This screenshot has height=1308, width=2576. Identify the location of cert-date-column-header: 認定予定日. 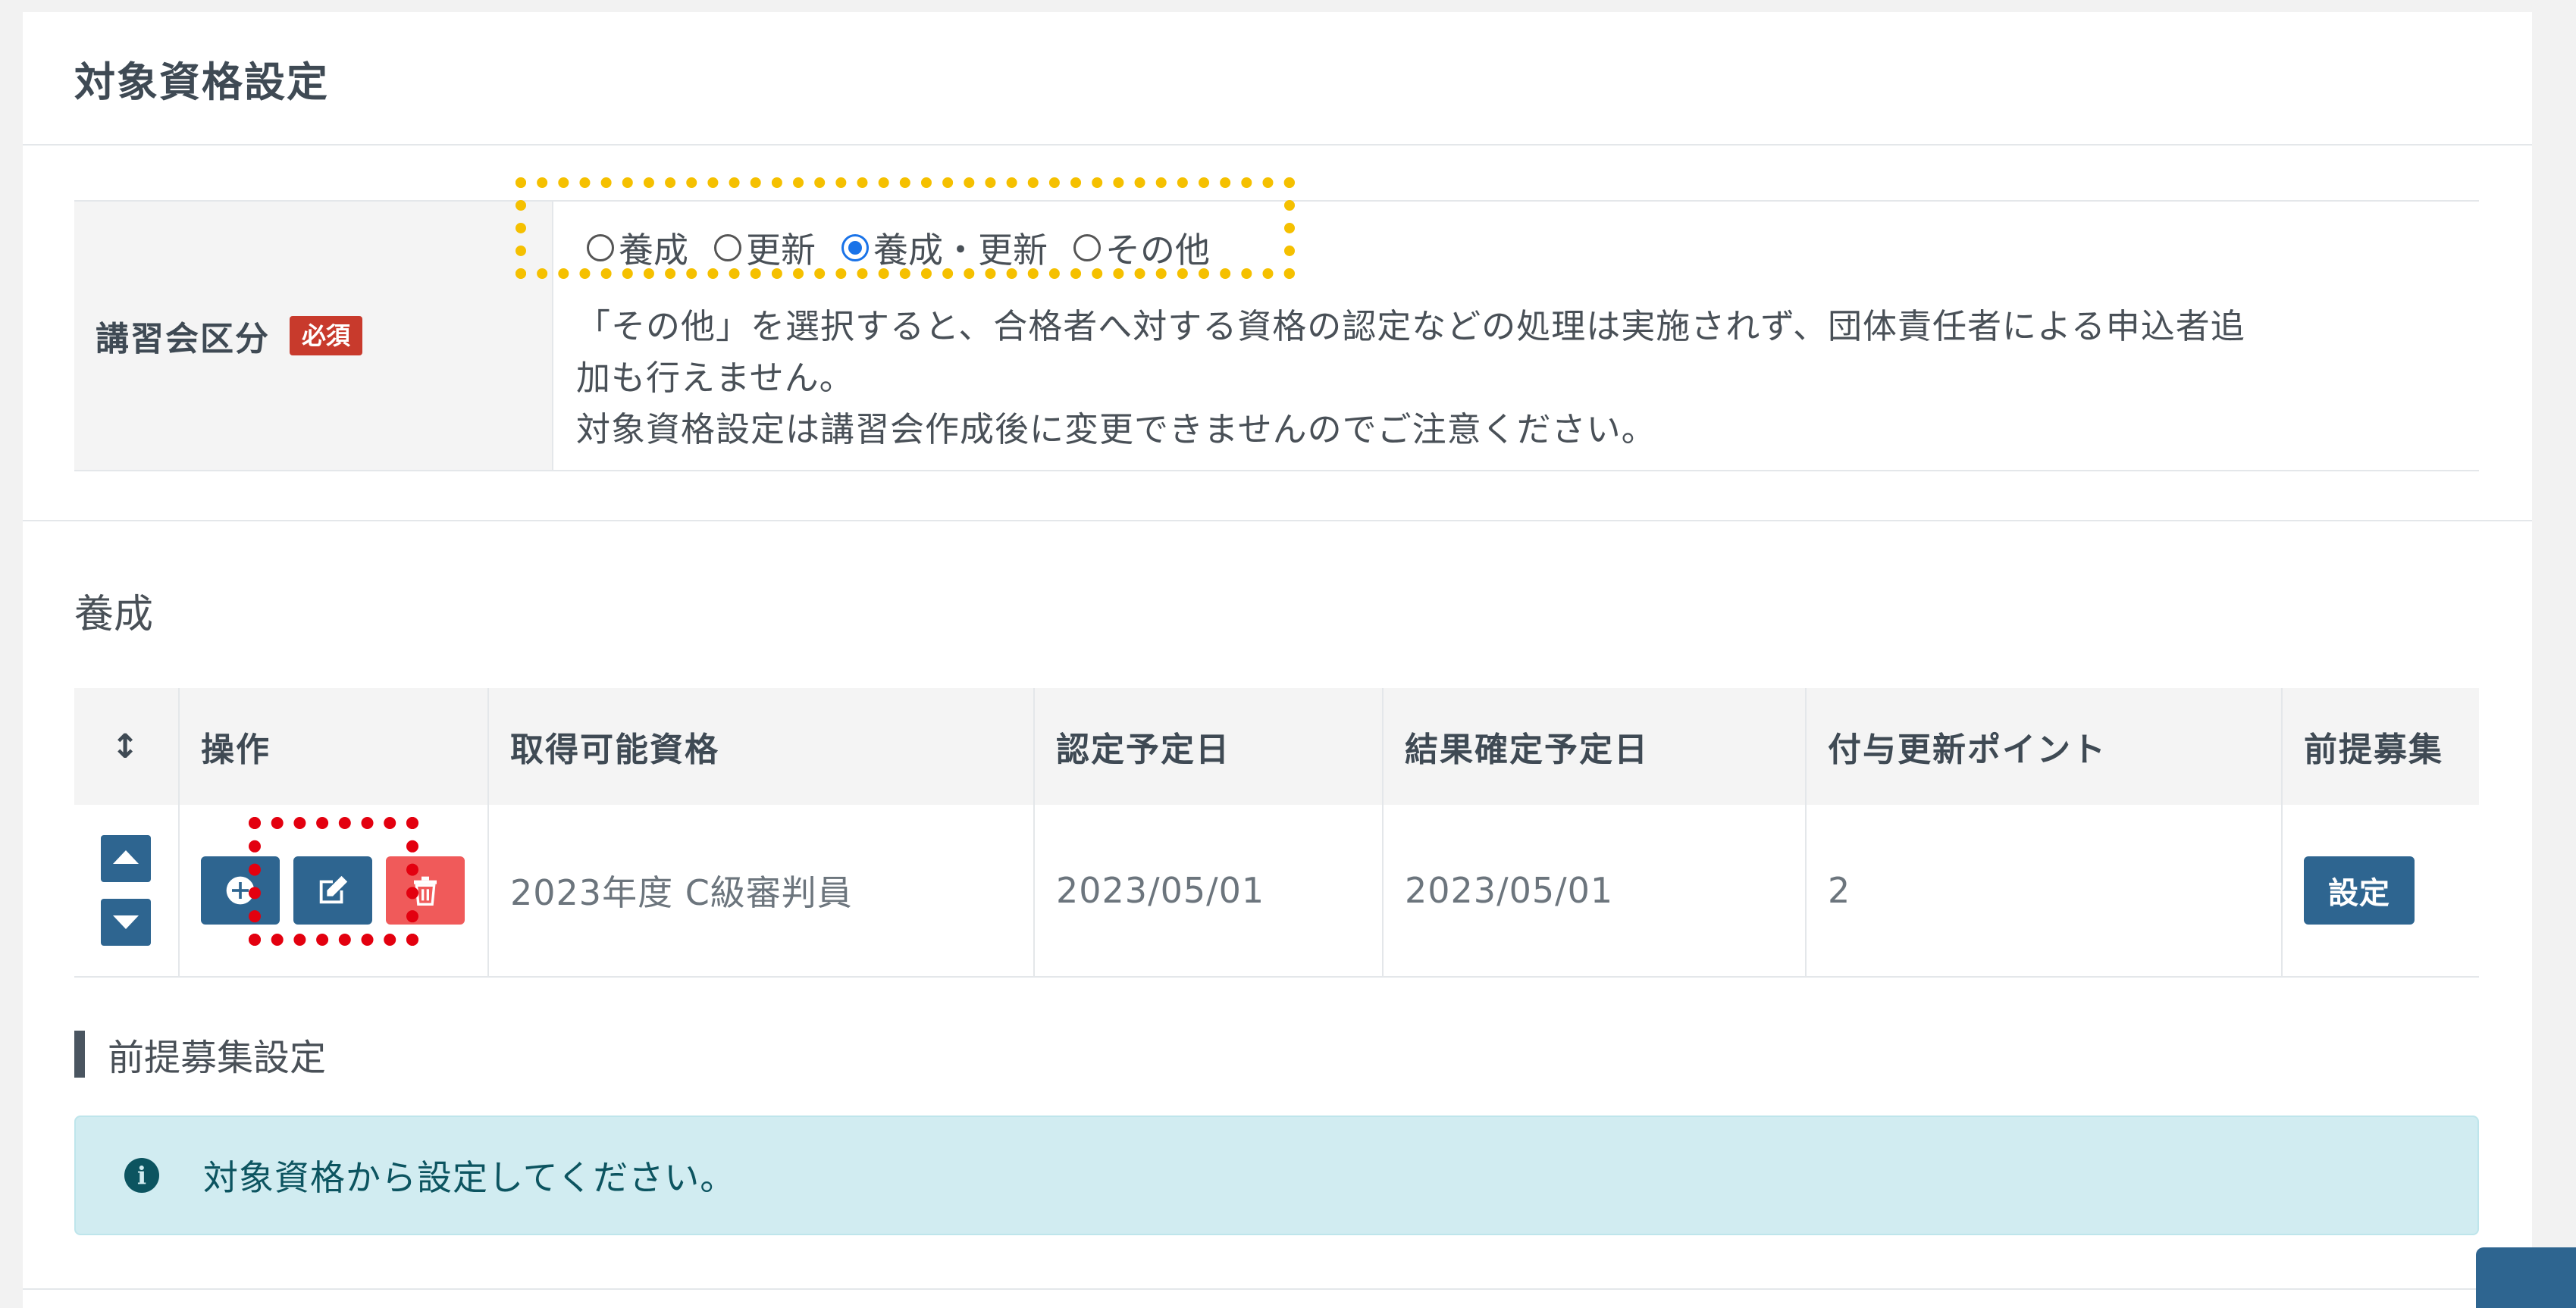
(1209, 746).